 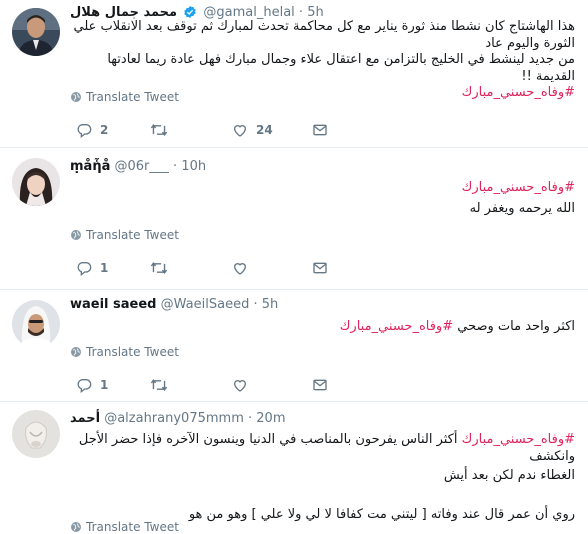 I want to click on display-name: محمد جمال هلال, so click(x=123, y=12).